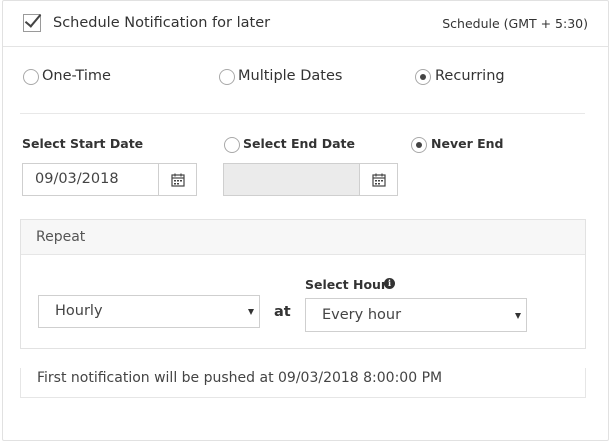 The image size is (612, 444). I want to click on at-label: at, so click(282, 312).